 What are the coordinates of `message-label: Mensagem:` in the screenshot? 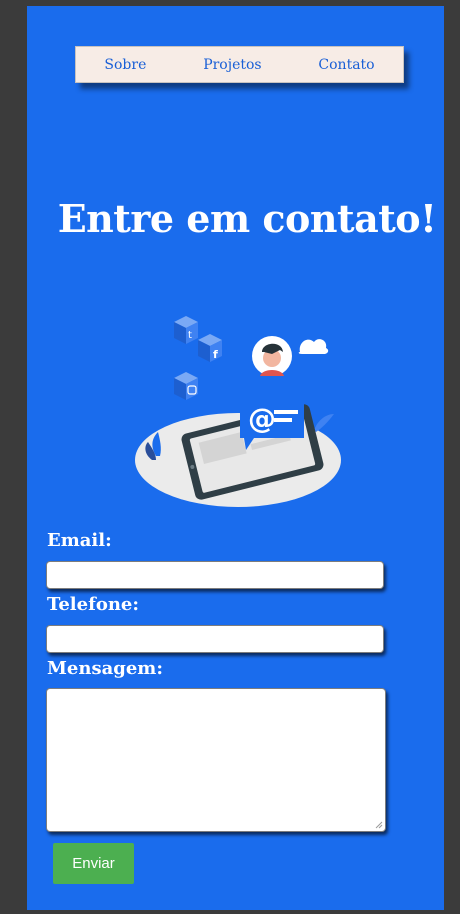 It's located at (105, 668).